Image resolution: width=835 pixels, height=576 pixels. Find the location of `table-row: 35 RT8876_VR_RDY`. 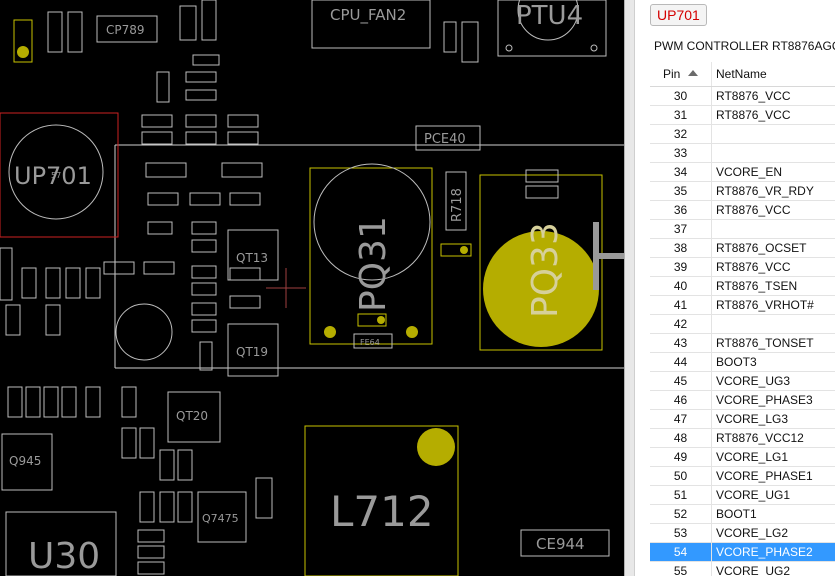

table-row: 35 RT8876_VR_RDY is located at coordinates (742, 191).